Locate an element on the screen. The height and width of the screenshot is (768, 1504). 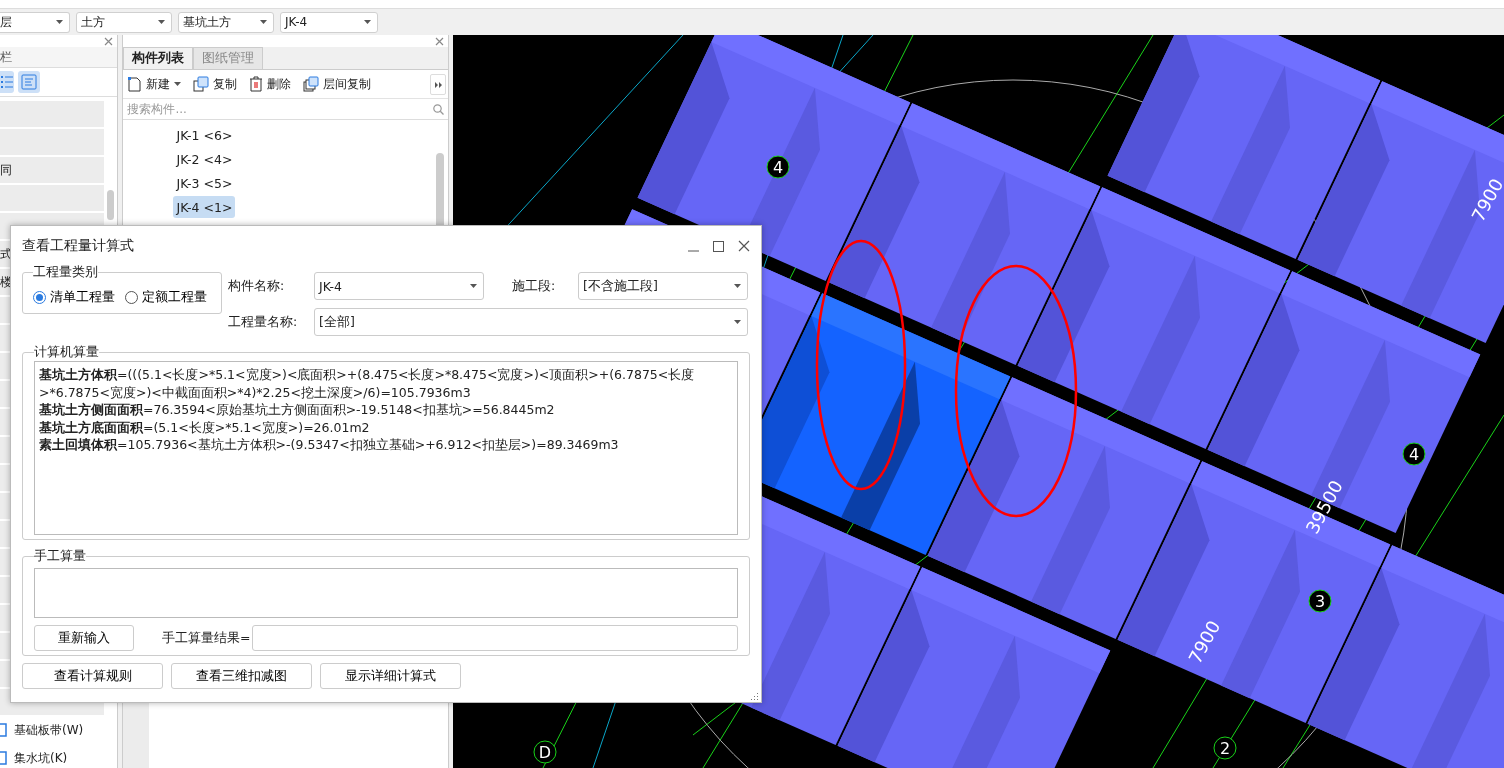
field-label: 手工算量结果= is located at coordinates (206, 638).